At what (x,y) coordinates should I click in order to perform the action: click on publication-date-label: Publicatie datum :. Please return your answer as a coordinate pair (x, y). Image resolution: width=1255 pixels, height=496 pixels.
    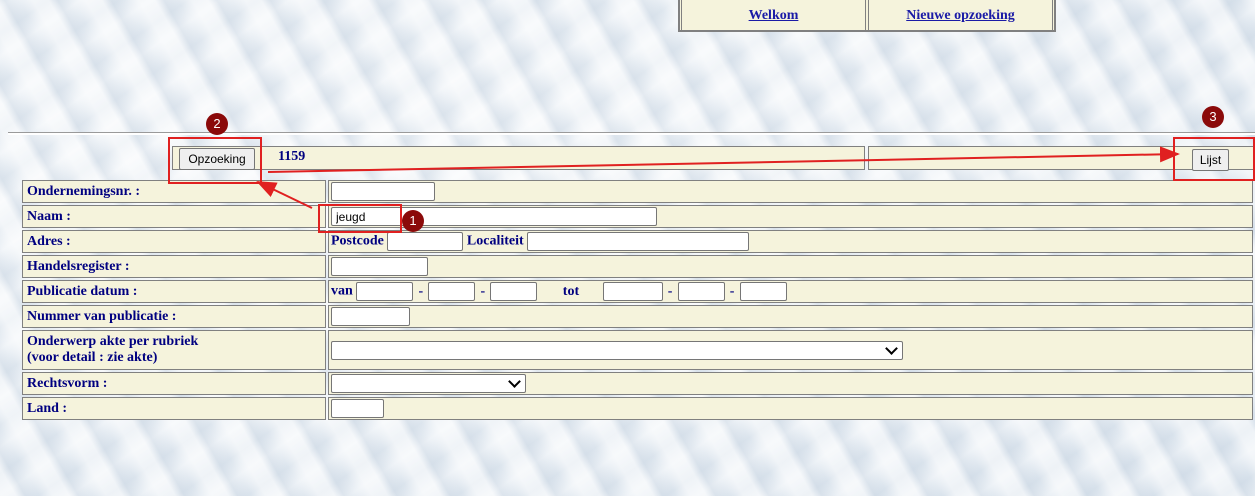
    Looking at the image, I should click on (174, 291).